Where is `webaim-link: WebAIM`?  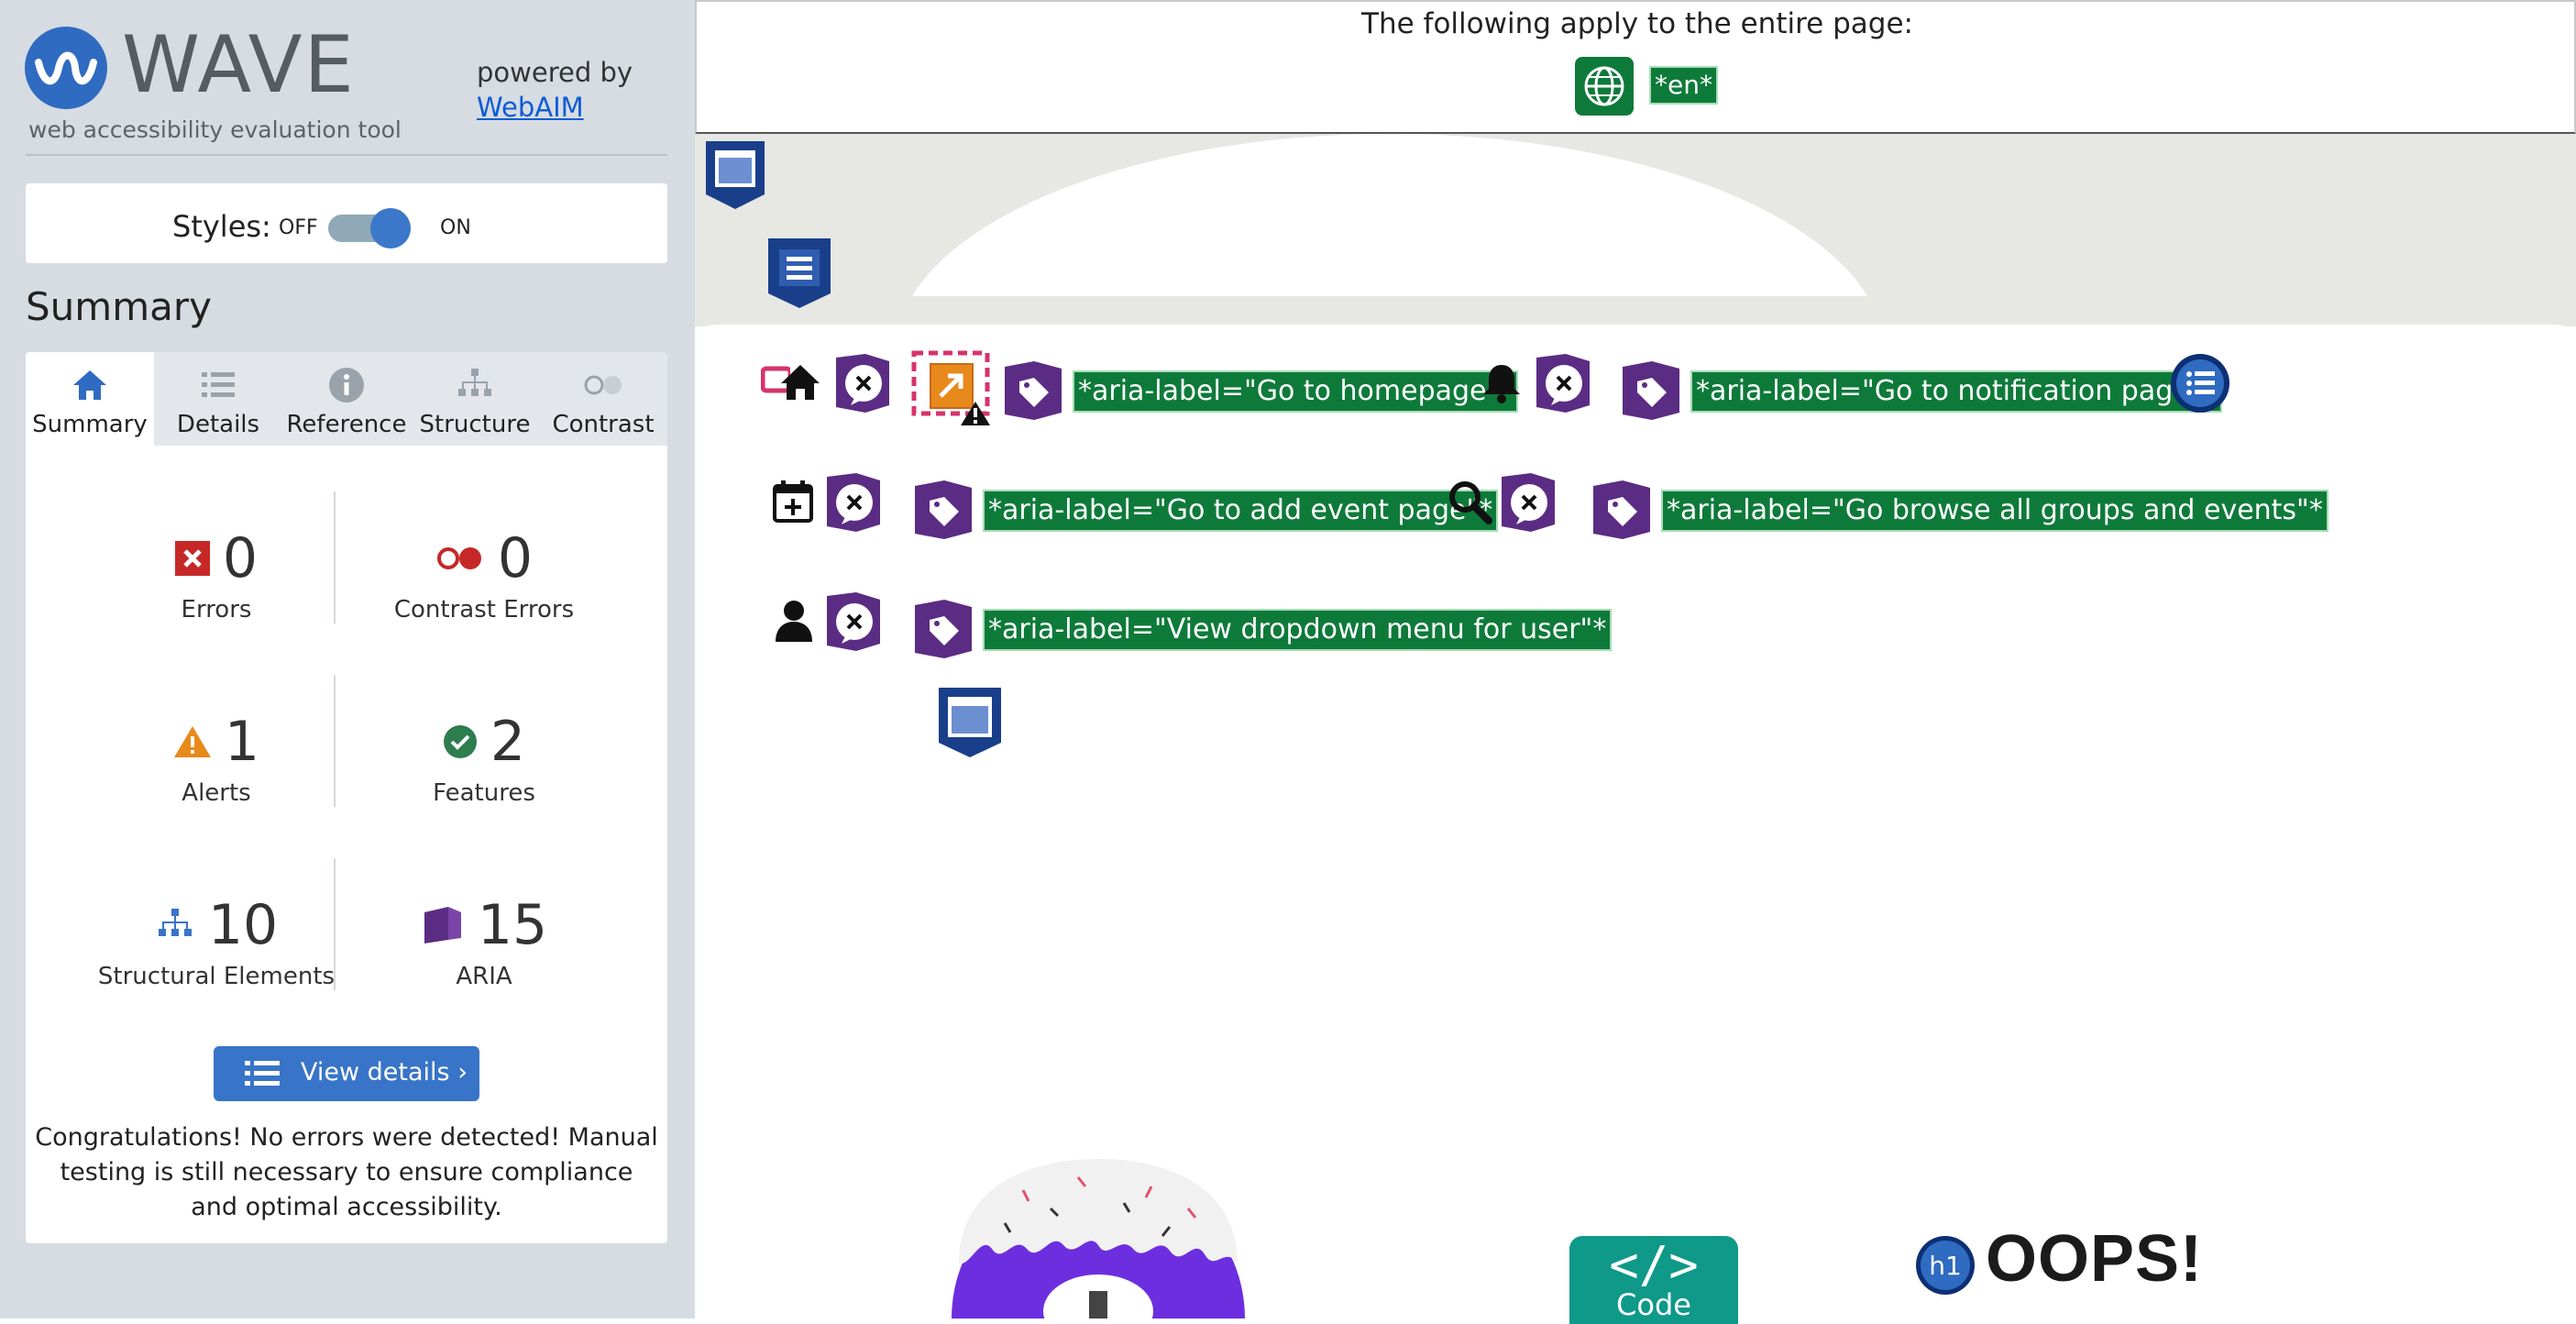 webaim-link: WebAIM is located at coordinates (530, 107).